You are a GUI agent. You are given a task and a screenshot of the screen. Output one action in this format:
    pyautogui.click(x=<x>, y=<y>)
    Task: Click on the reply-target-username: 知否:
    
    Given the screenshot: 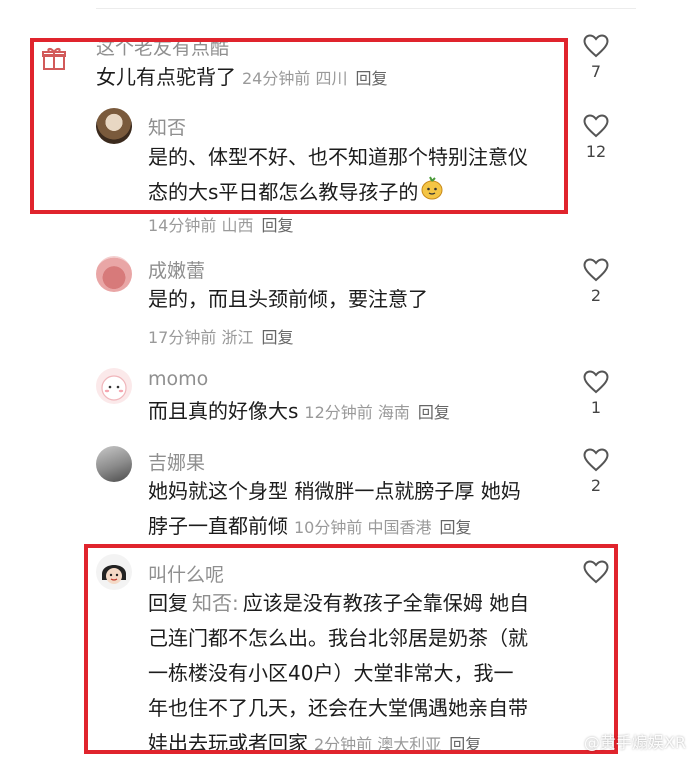 What is the action you would take?
    pyautogui.click(x=215, y=603)
    